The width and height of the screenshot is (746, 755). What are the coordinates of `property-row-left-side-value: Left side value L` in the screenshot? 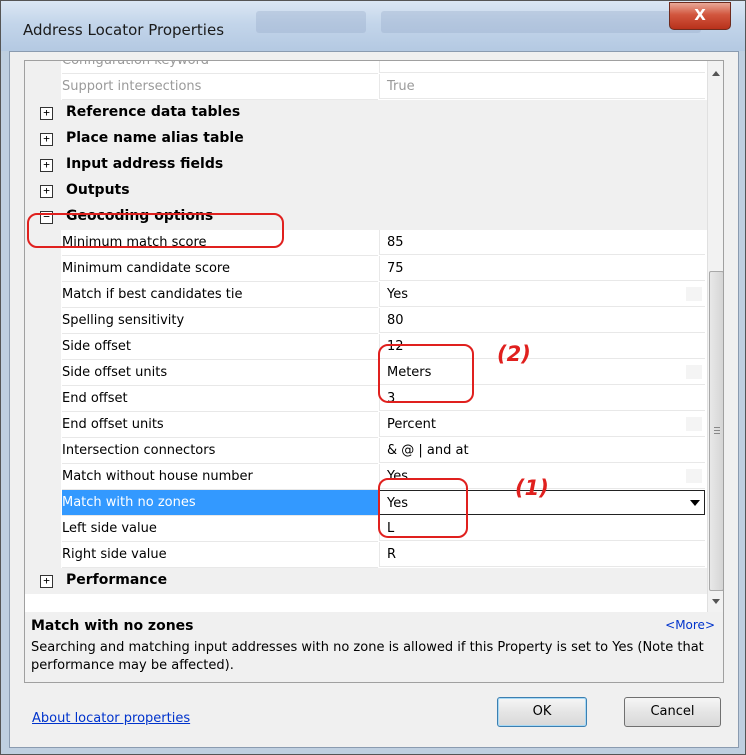 It's located at (366, 529).